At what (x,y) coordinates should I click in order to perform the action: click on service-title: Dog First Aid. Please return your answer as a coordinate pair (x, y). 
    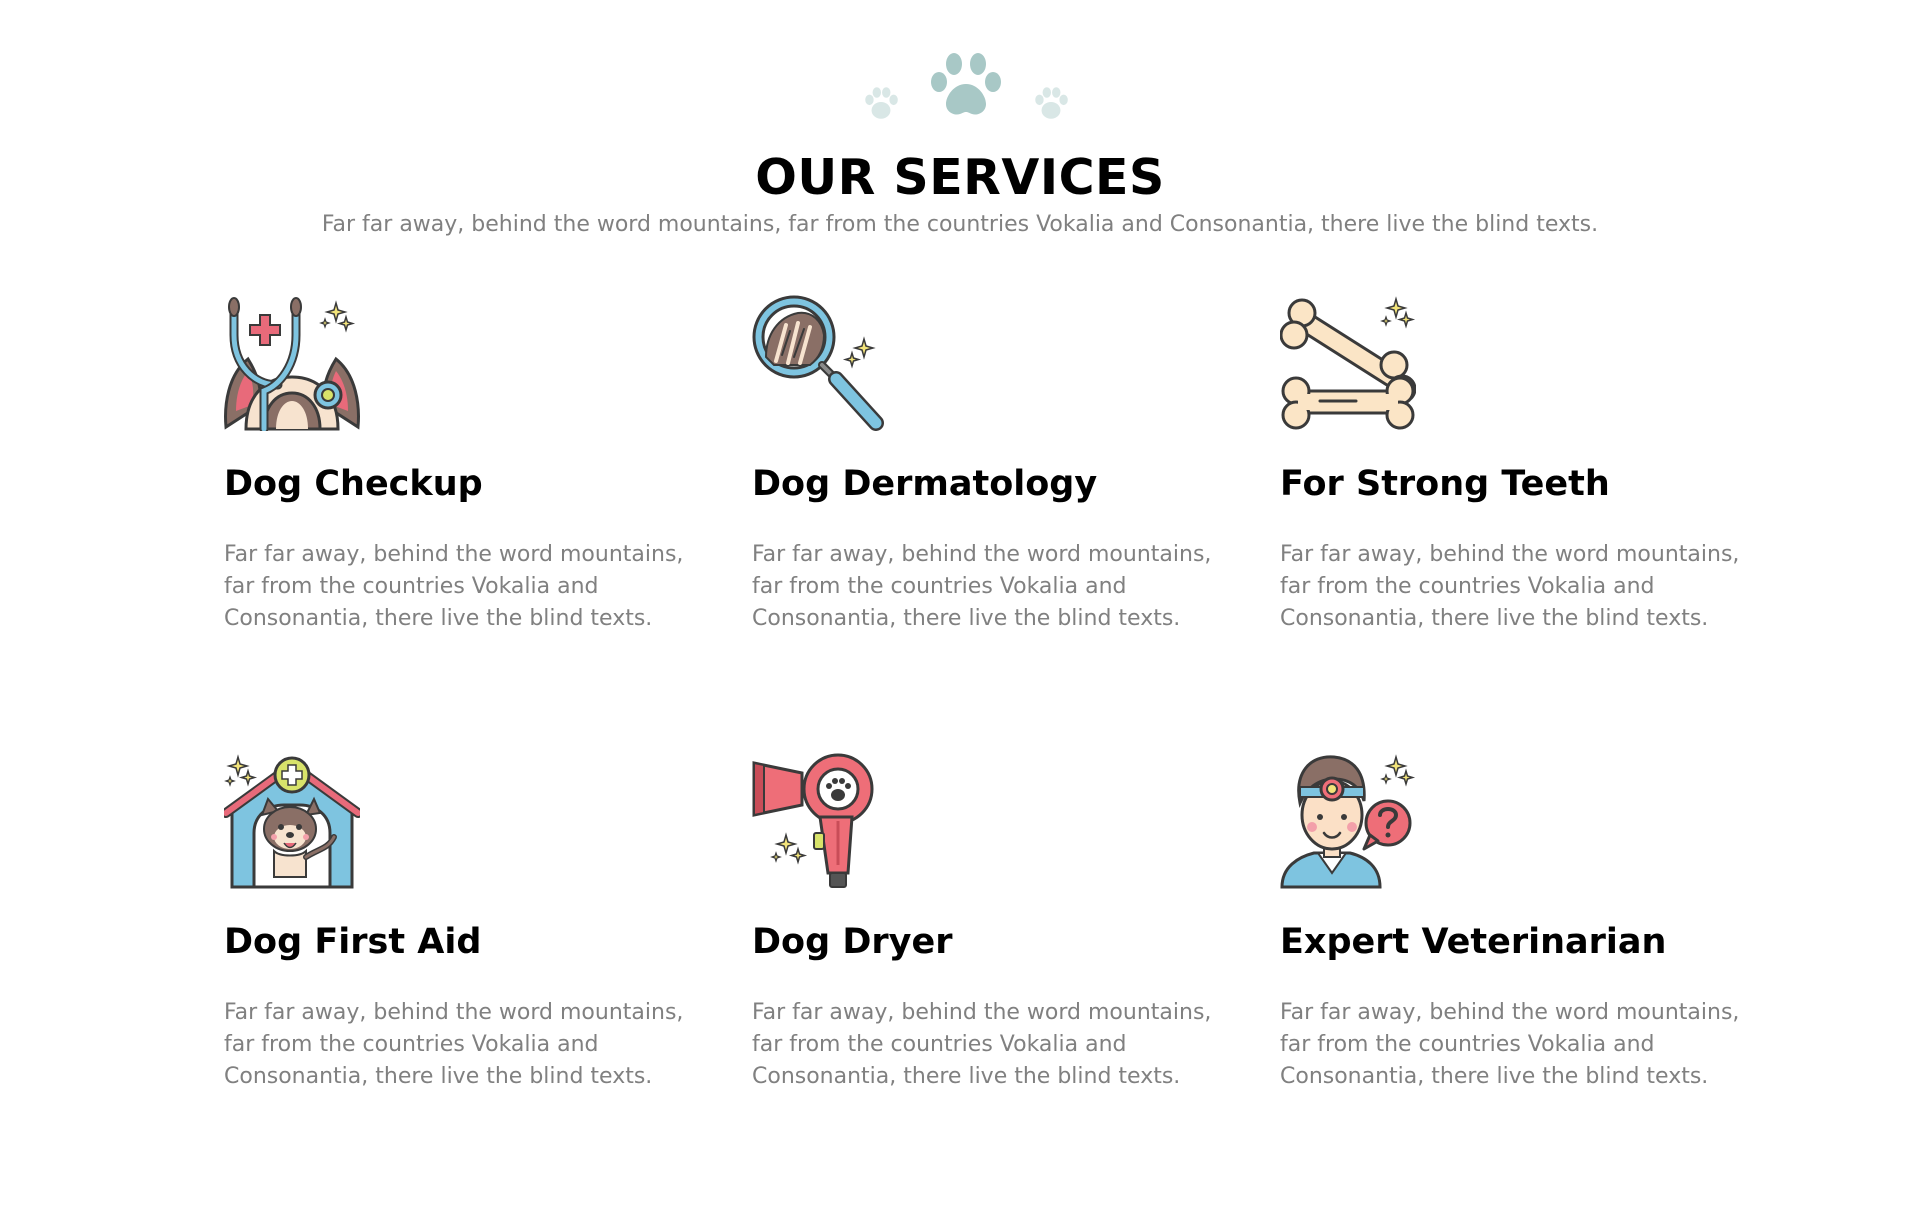
    Looking at the image, I should click on (353, 942).